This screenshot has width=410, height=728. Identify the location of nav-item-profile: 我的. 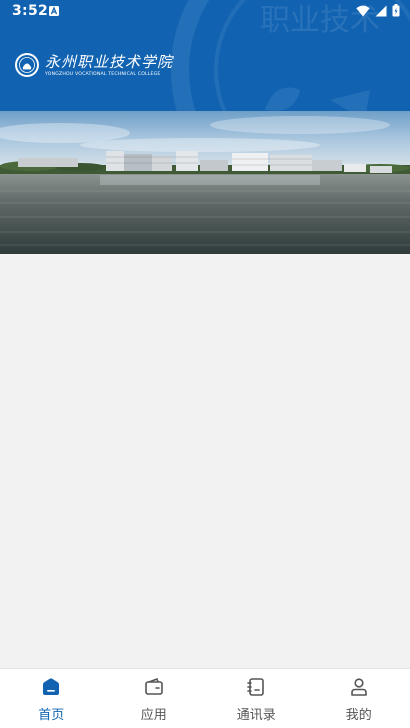
(359, 698).